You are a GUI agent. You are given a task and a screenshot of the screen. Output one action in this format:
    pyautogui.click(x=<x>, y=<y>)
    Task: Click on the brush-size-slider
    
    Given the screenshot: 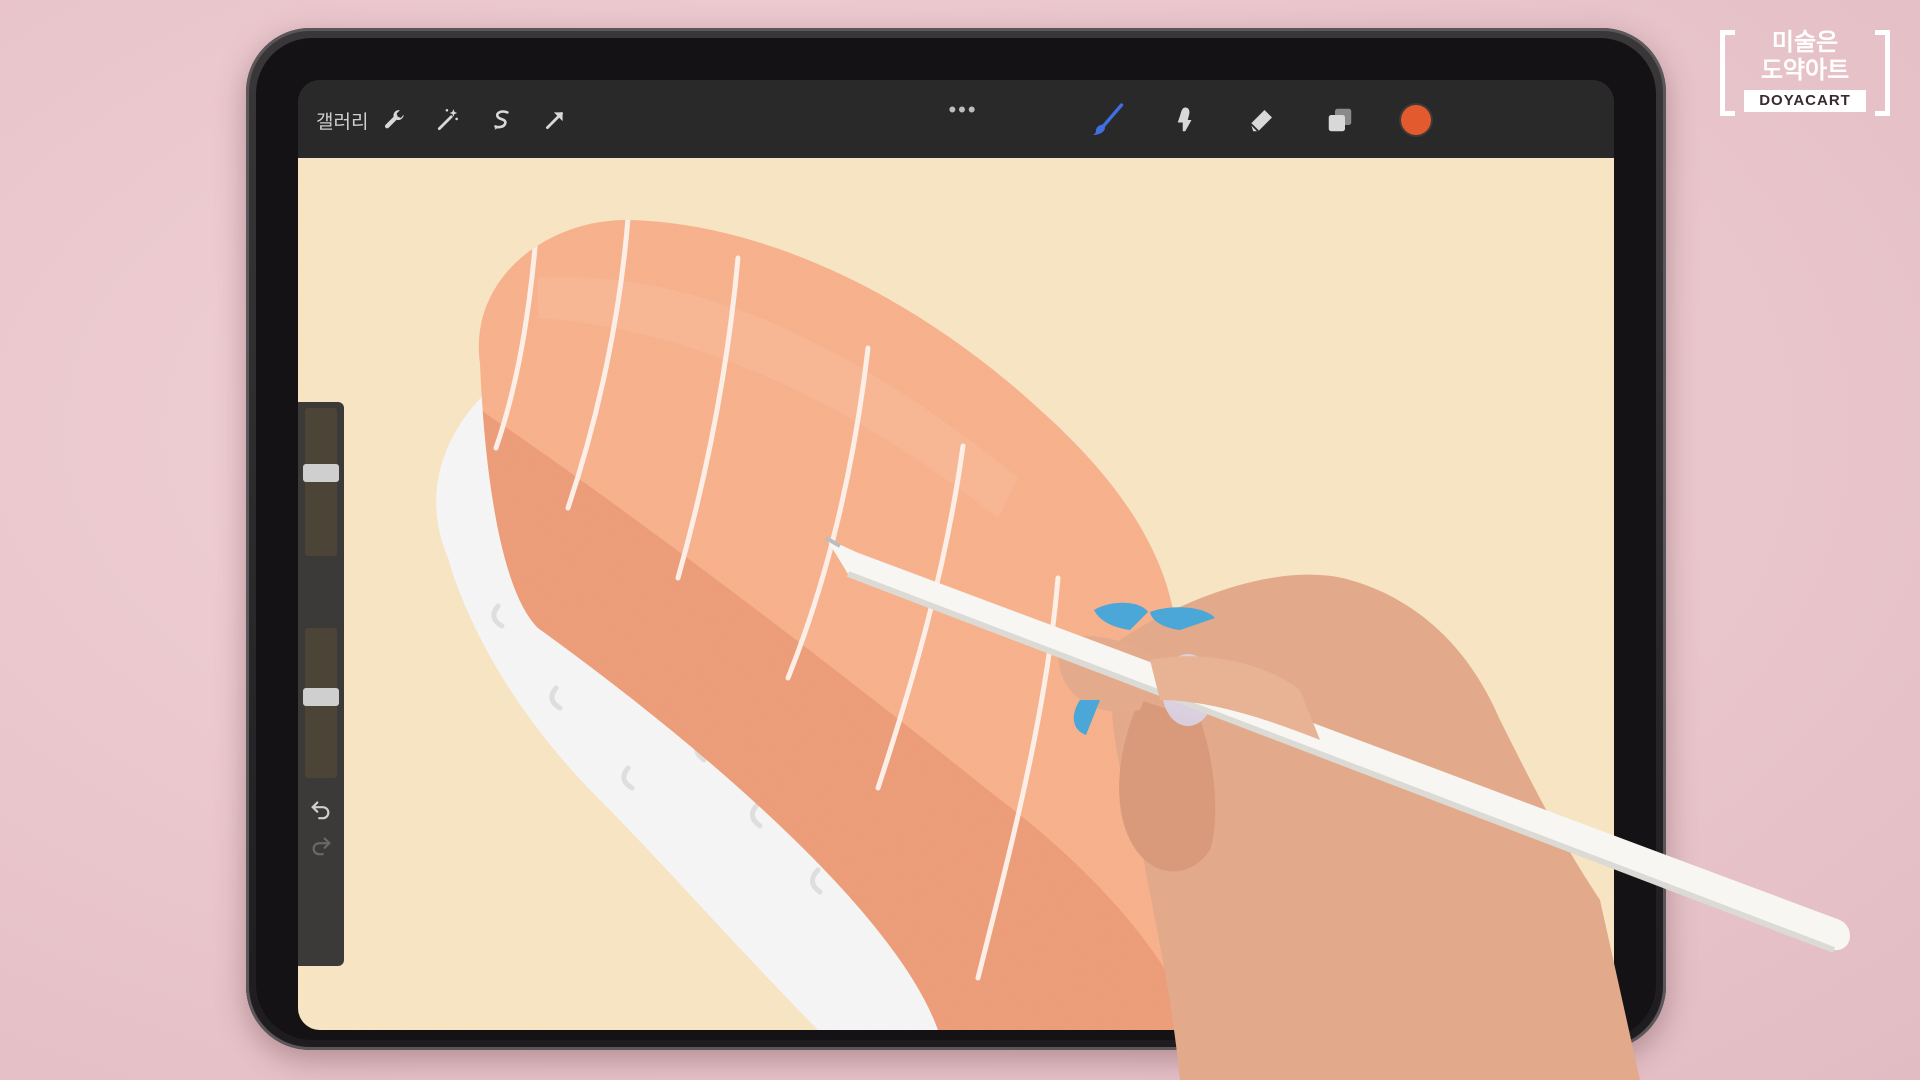 What is the action you would take?
    pyautogui.click(x=321, y=482)
    